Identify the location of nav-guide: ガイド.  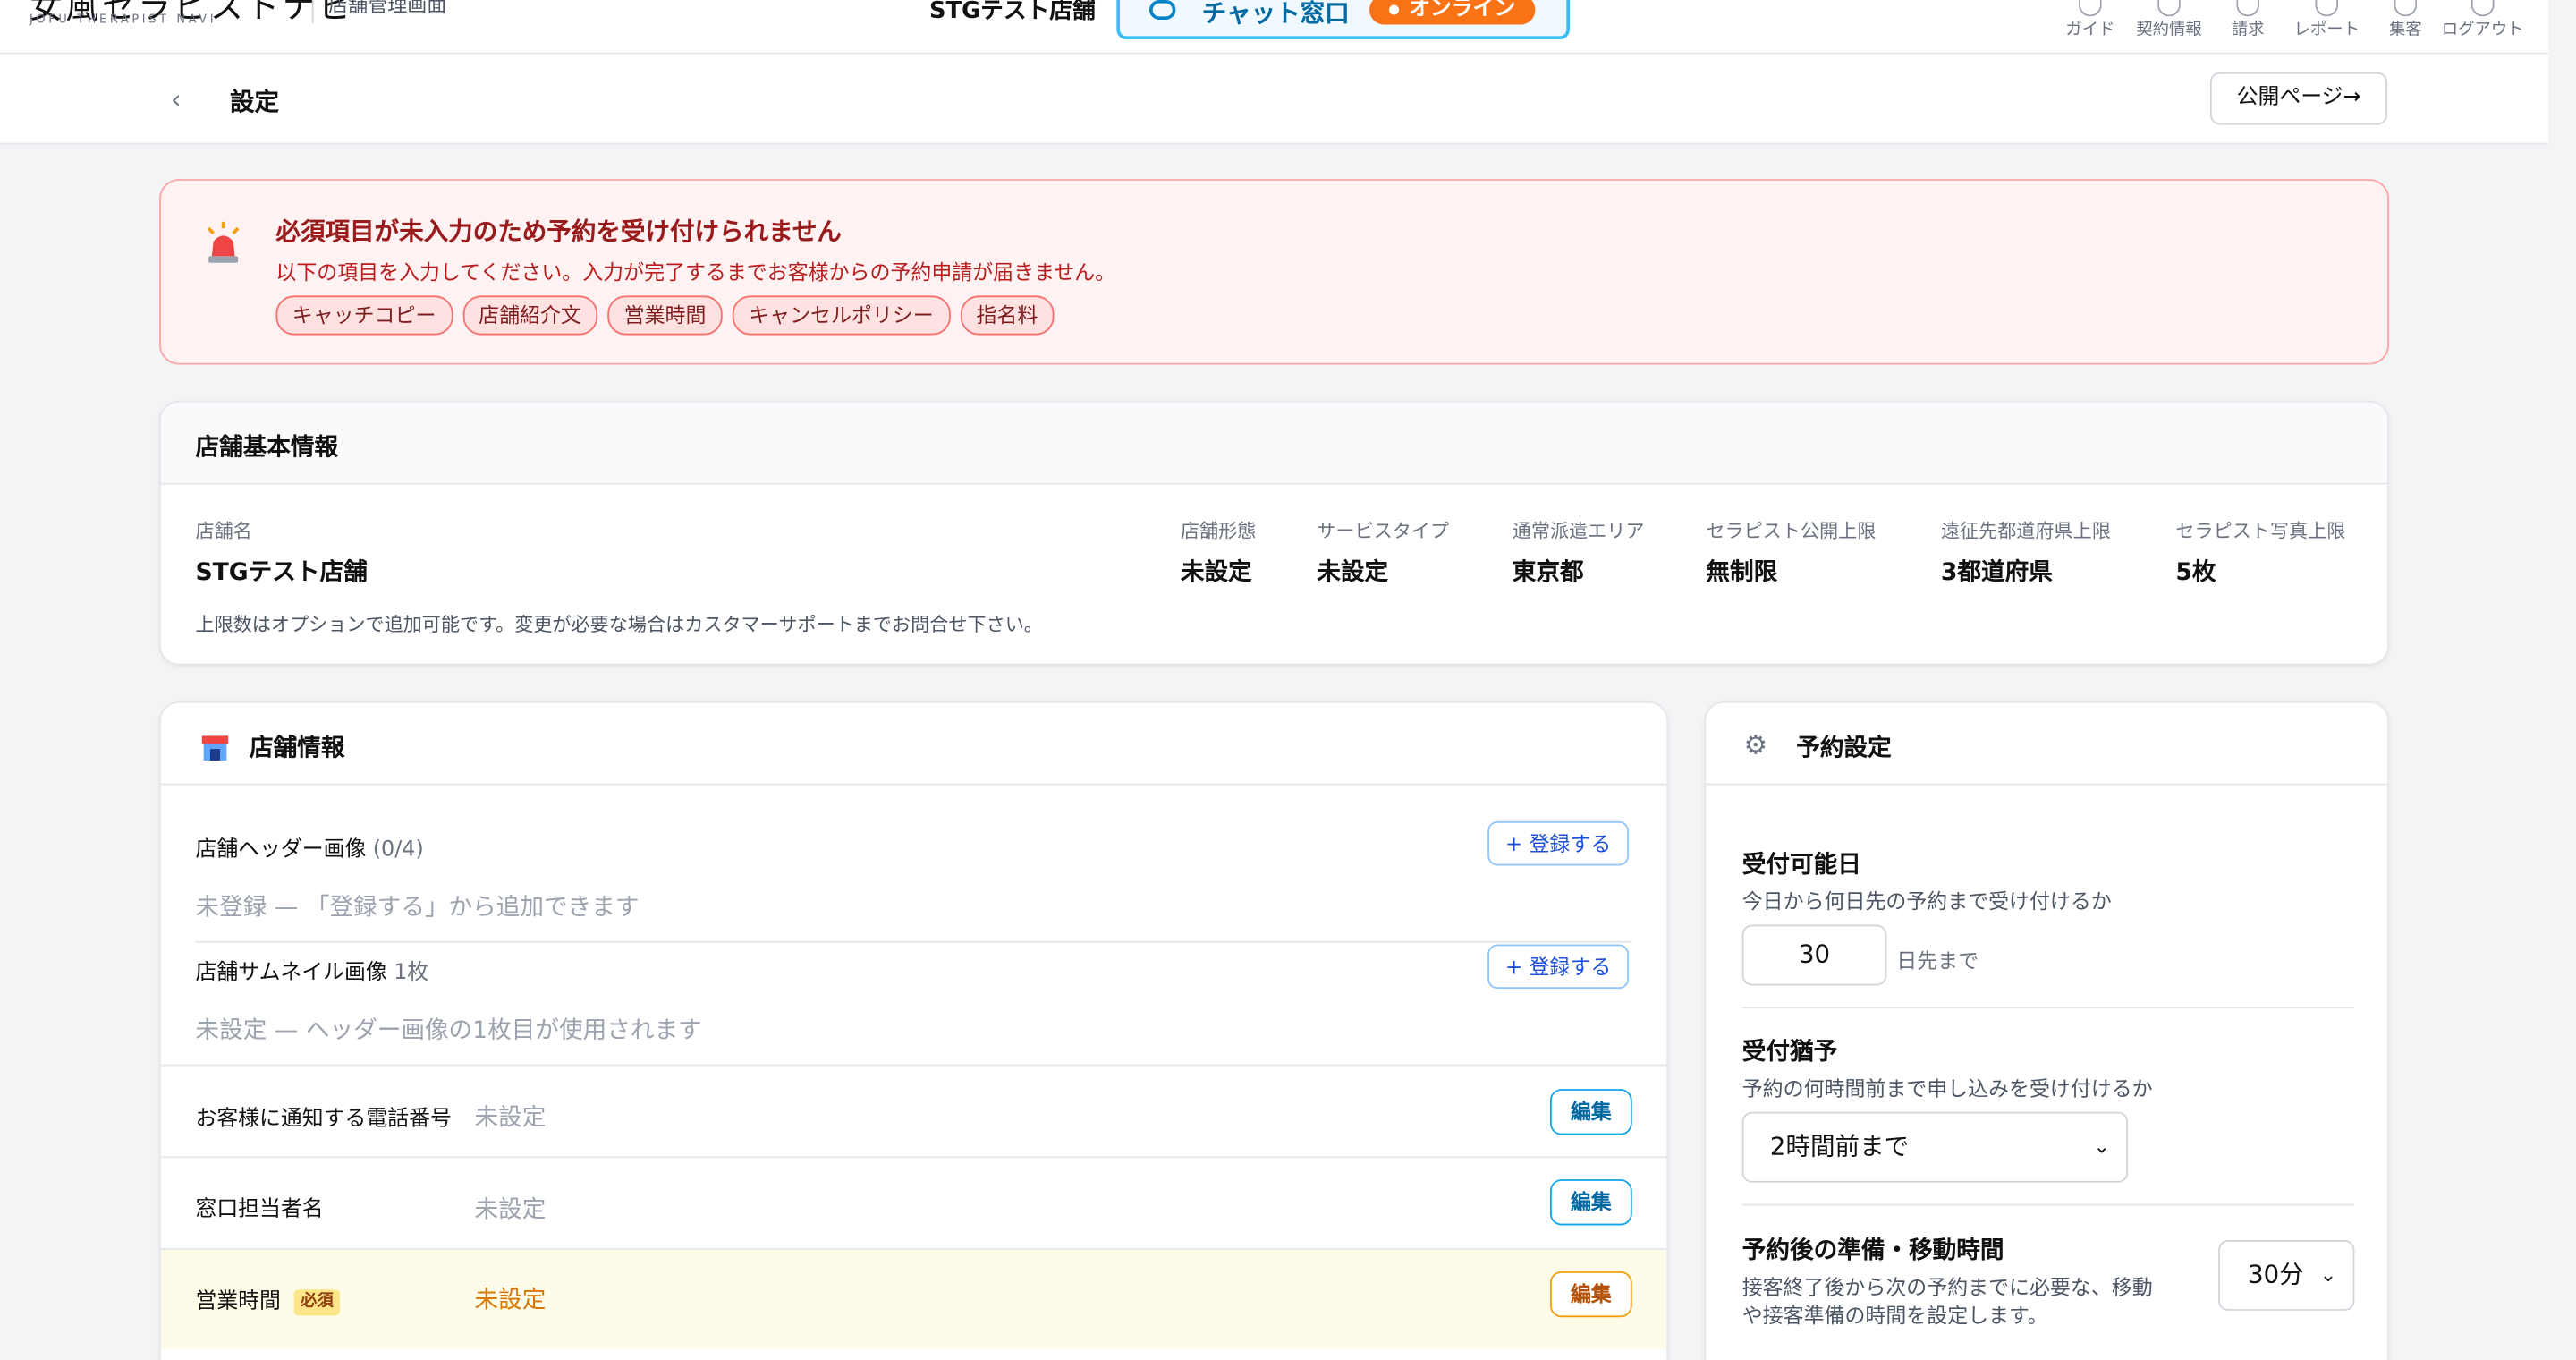
(2090, 19).